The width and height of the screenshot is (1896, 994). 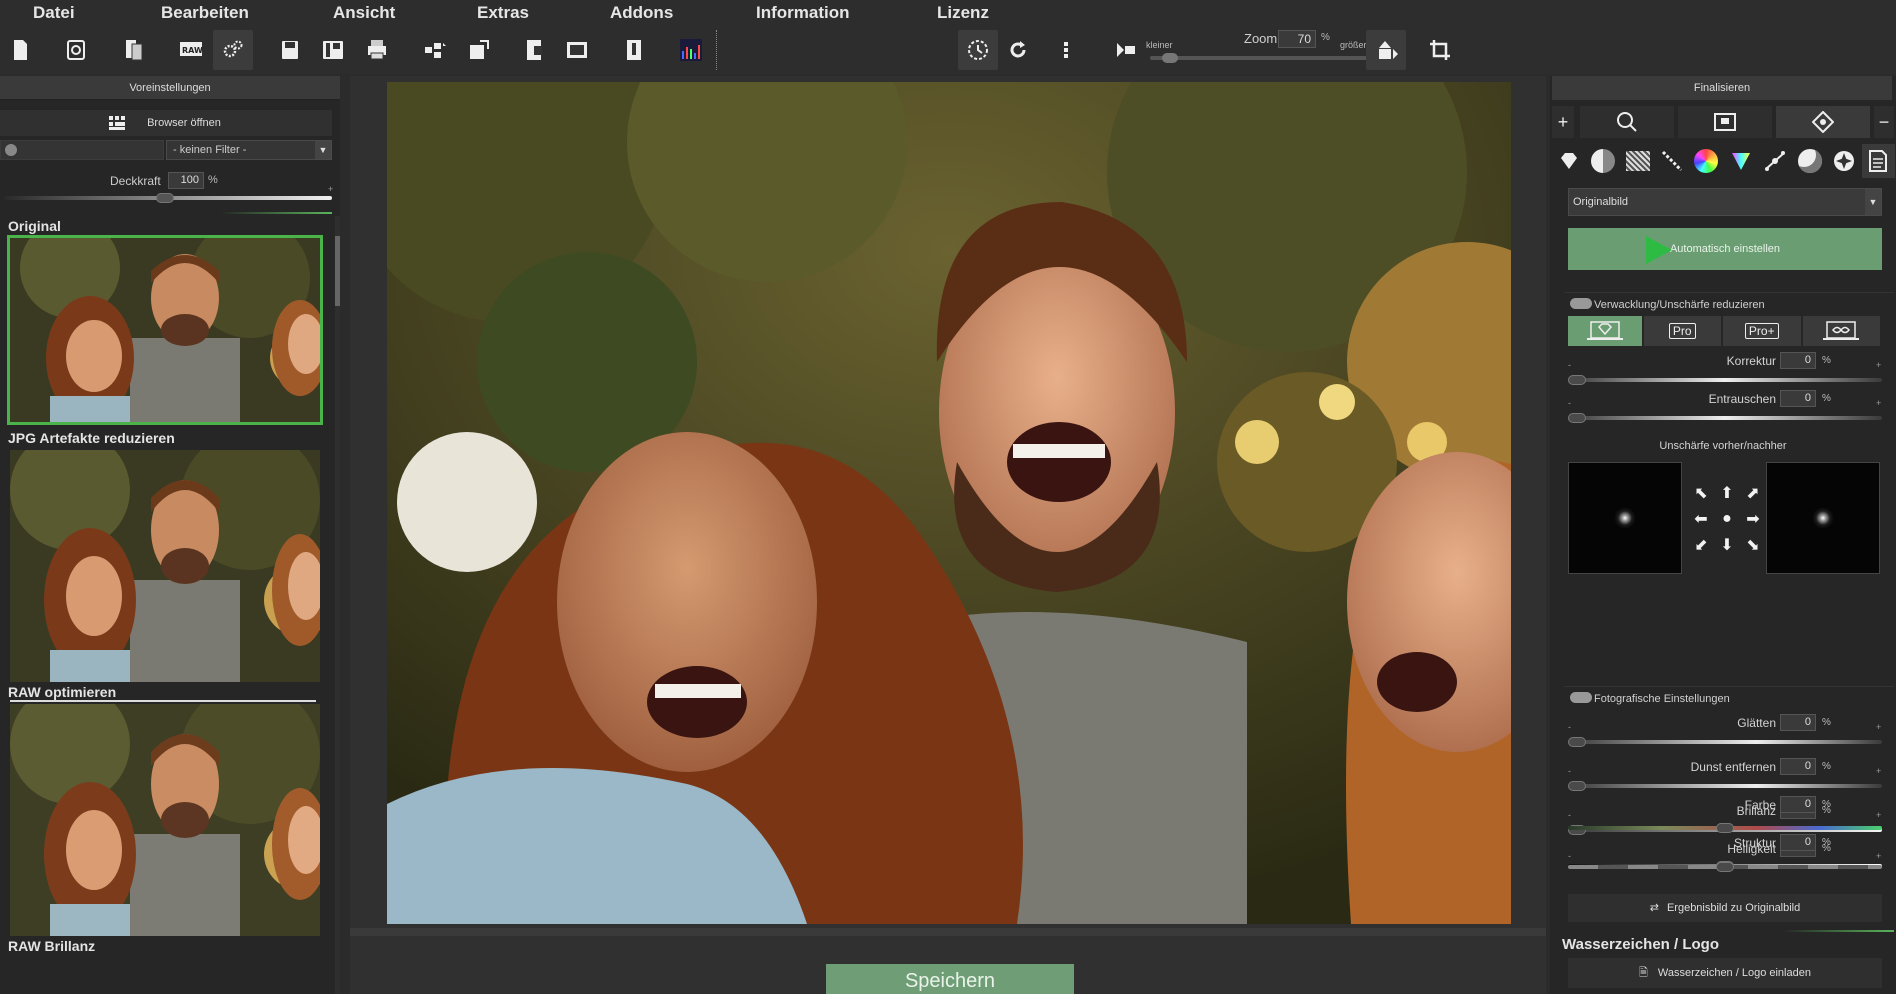 What do you see at coordinates (186, 180) in the screenshot?
I see `opacity-field: 100` at bounding box center [186, 180].